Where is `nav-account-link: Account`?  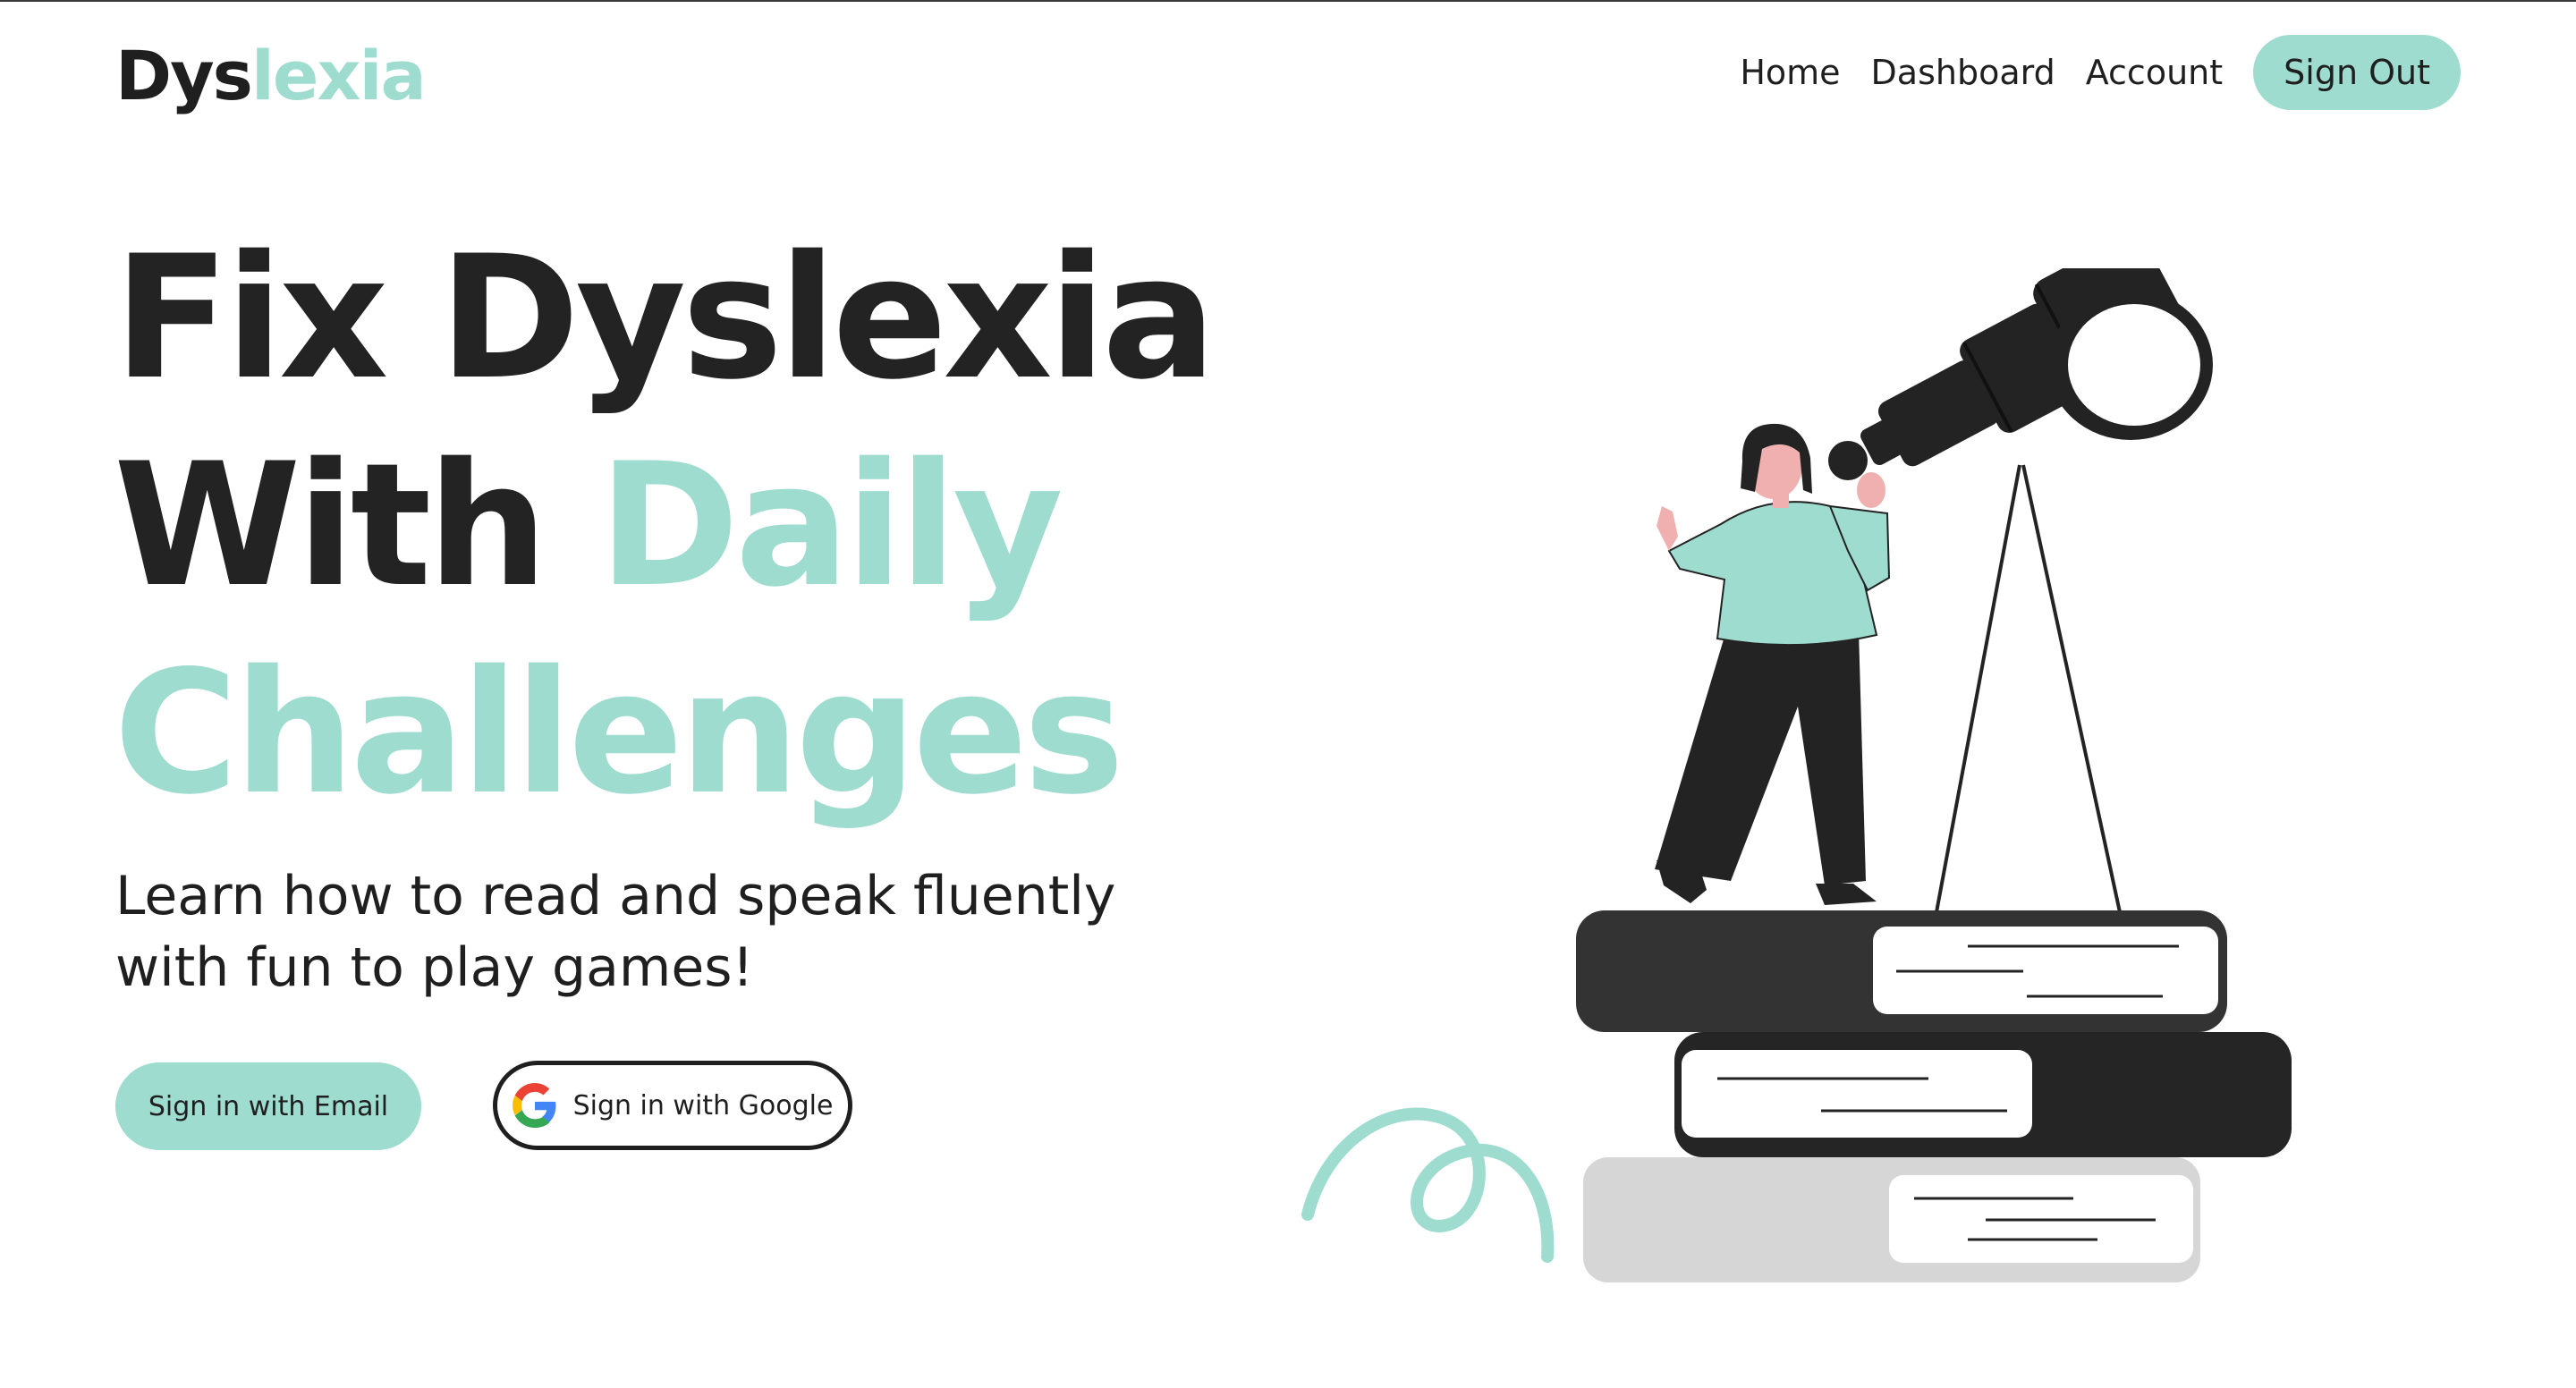 nav-account-link: Account is located at coordinates (2154, 73).